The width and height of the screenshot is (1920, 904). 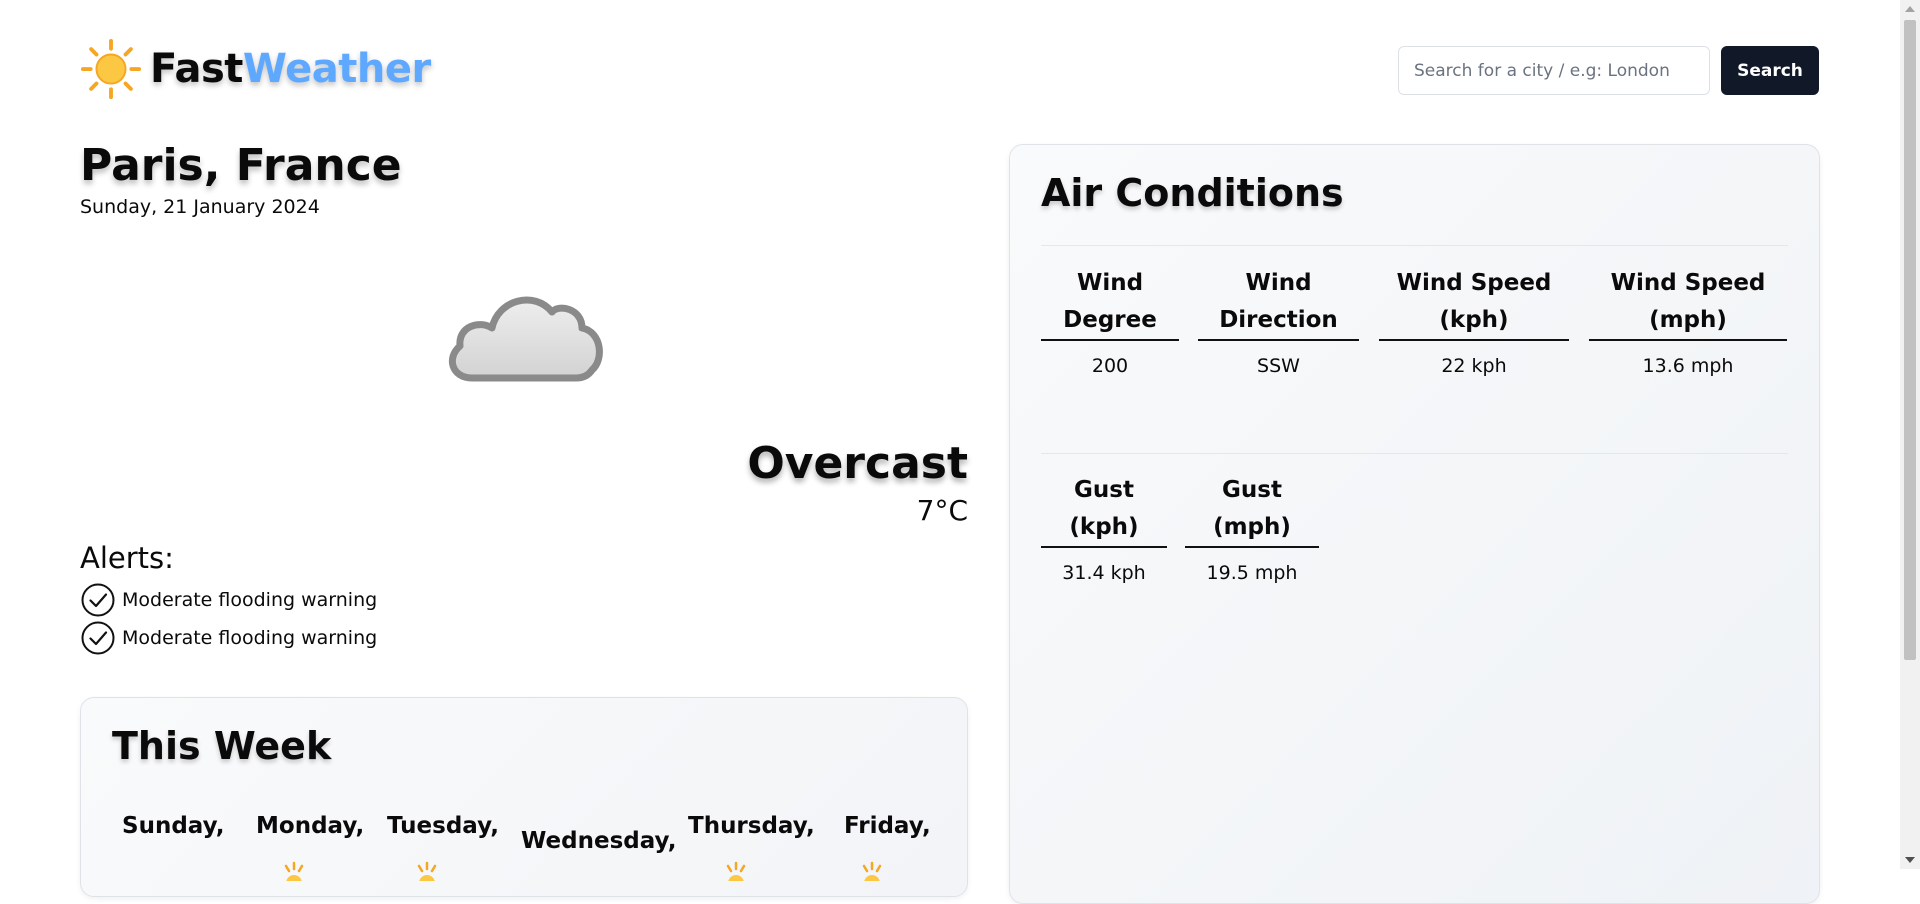 What do you see at coordinates (1474, 303) in the screenshot?
I see `stat-label: Wind Speed (kph)` at bounding box center [1474, 303].